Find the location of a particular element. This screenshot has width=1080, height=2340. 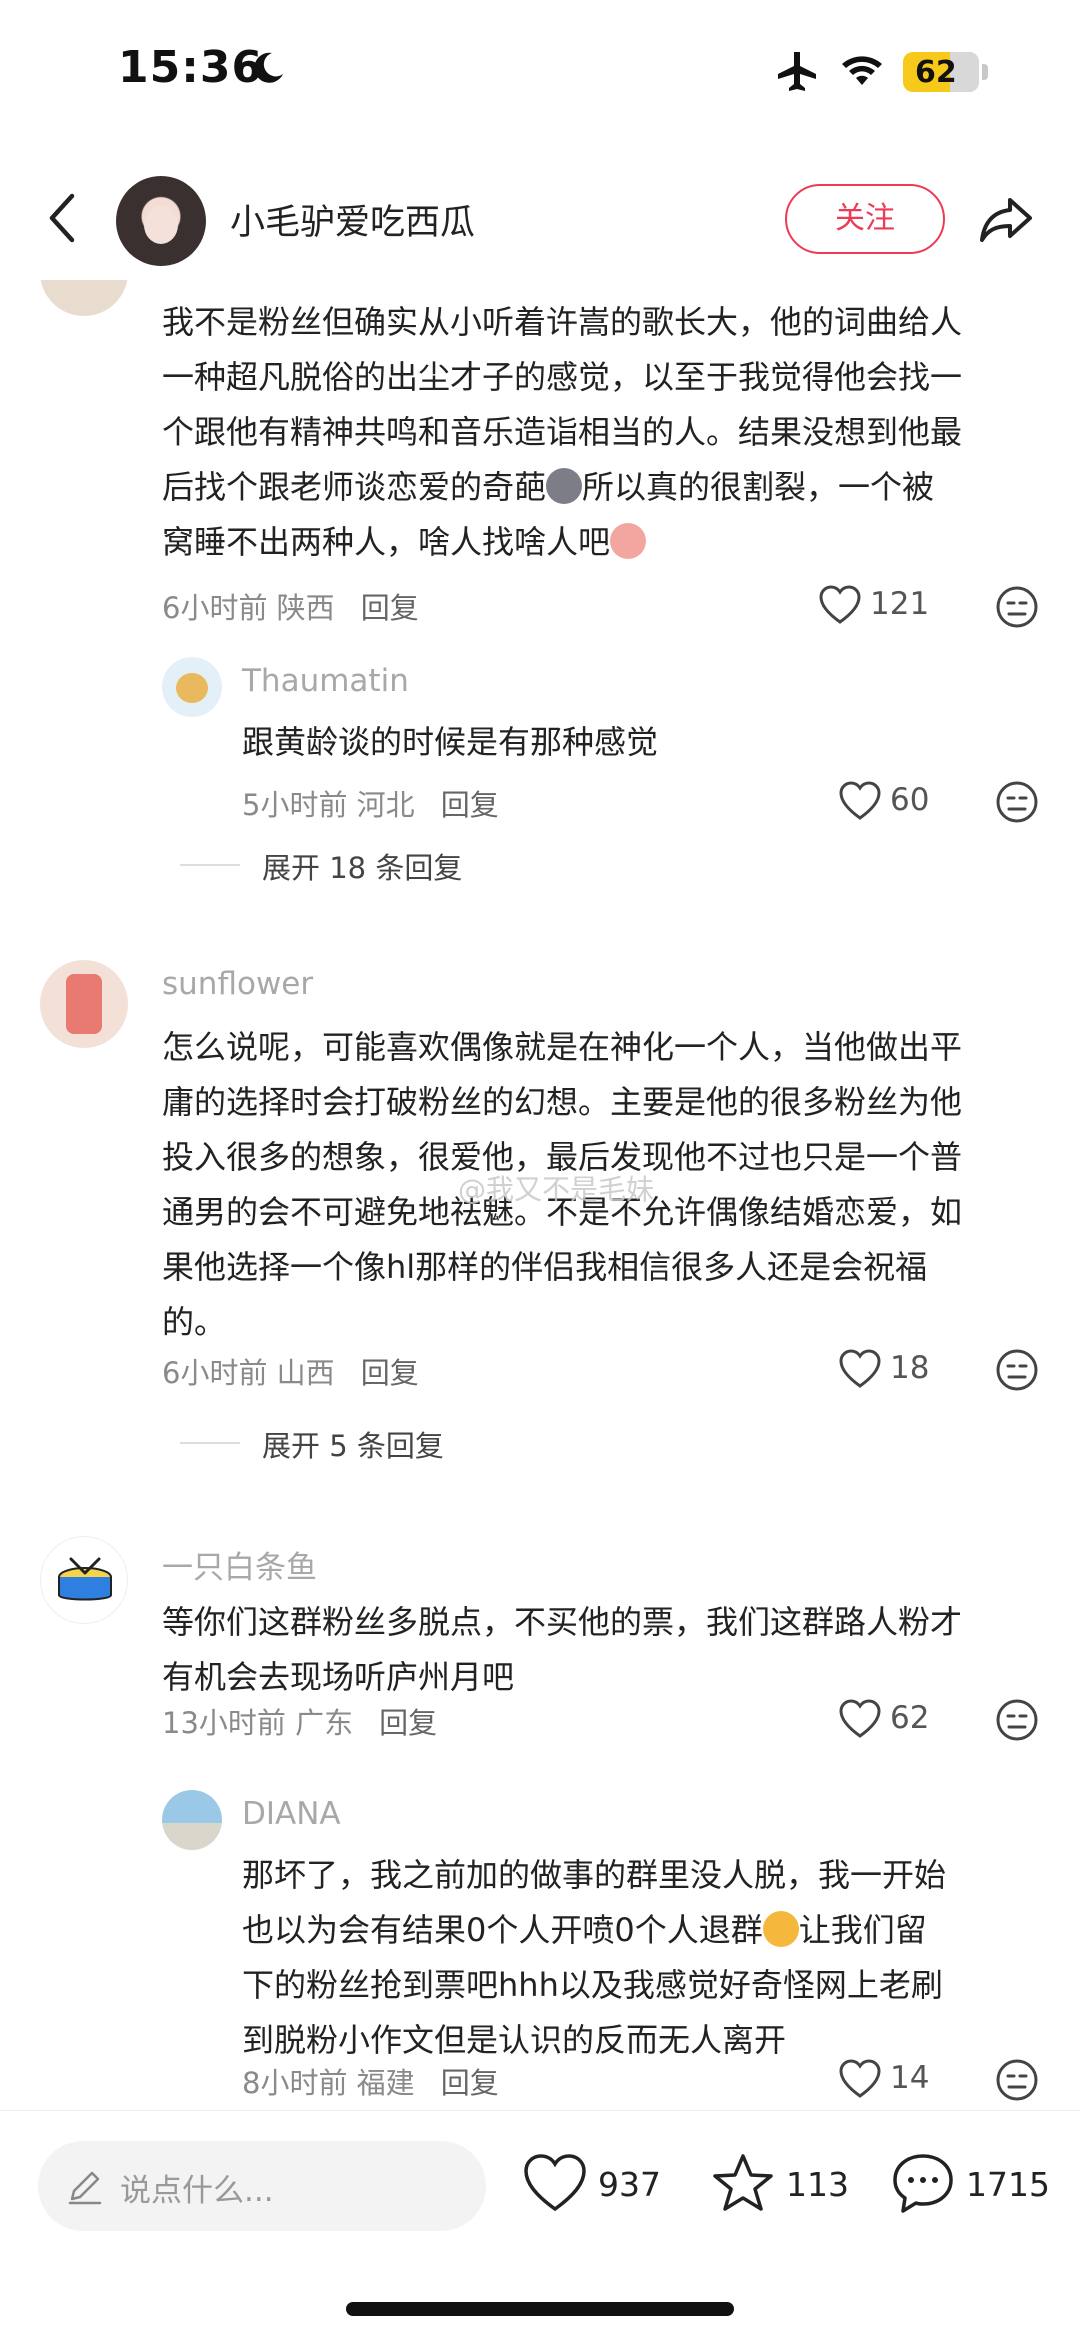

moon-icon is located at coordinates (268, 67).